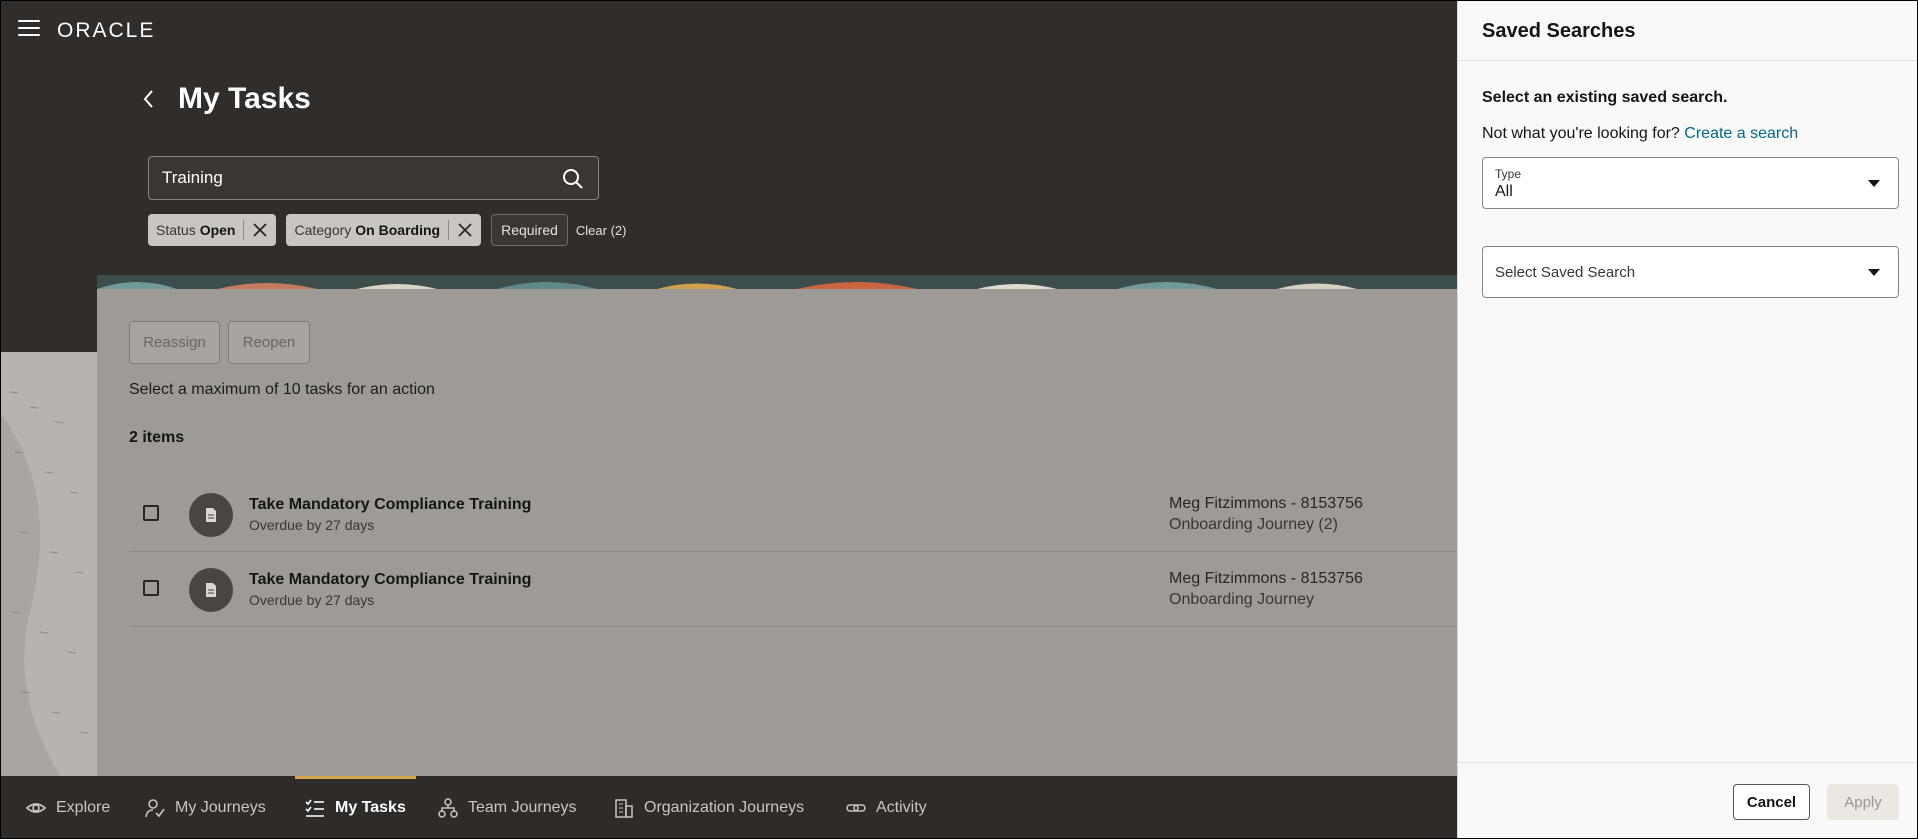 The image size is (1918, 839). I want to click on nav-organization-journeys: Organization Journeys, so click(709, 807).